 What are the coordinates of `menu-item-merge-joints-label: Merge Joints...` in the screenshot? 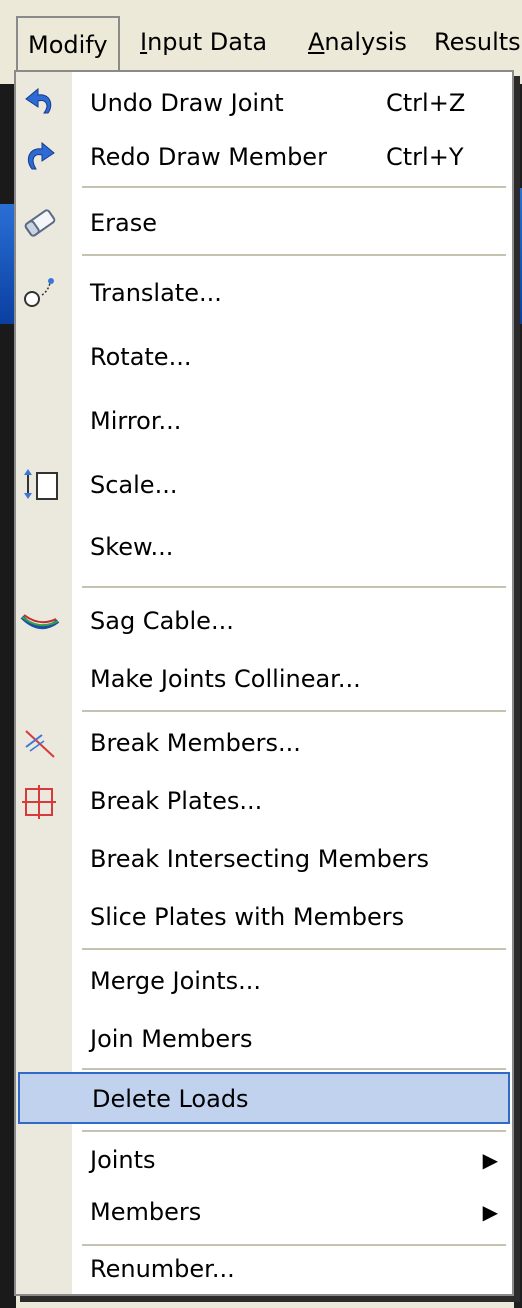 It's located at (175, 981).